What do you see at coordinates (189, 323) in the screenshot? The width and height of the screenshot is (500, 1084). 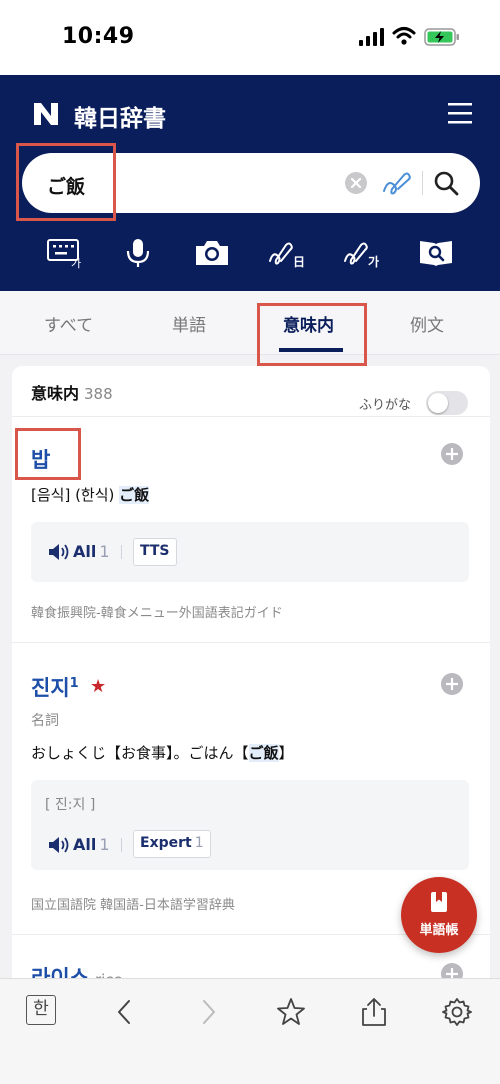 I see `tab-words: 単語` at bounding box center [189, 323].